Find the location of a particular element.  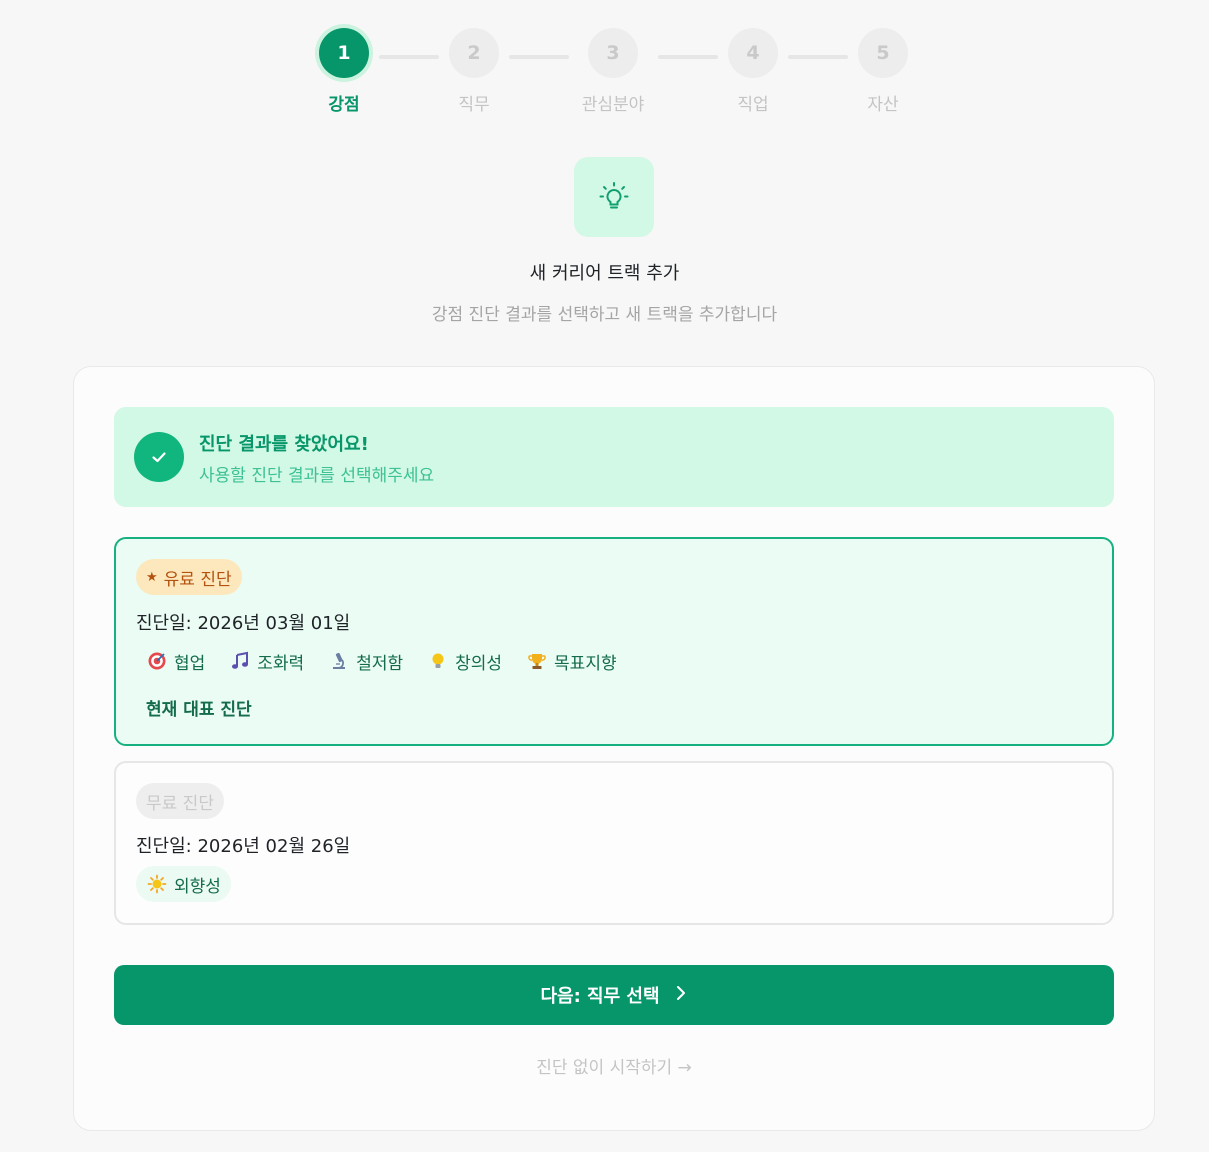

skip-diagnosis-link: 진단 없이 시작하기 → is located at coordinates (614, 1065).